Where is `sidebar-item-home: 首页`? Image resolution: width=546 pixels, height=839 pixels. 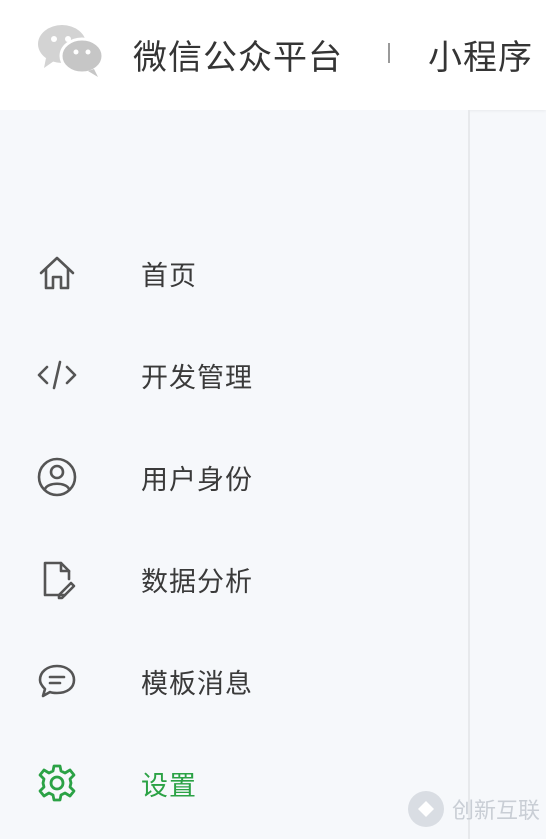
sidebar-item-home: 首页 is located at coordinates (234, 273).